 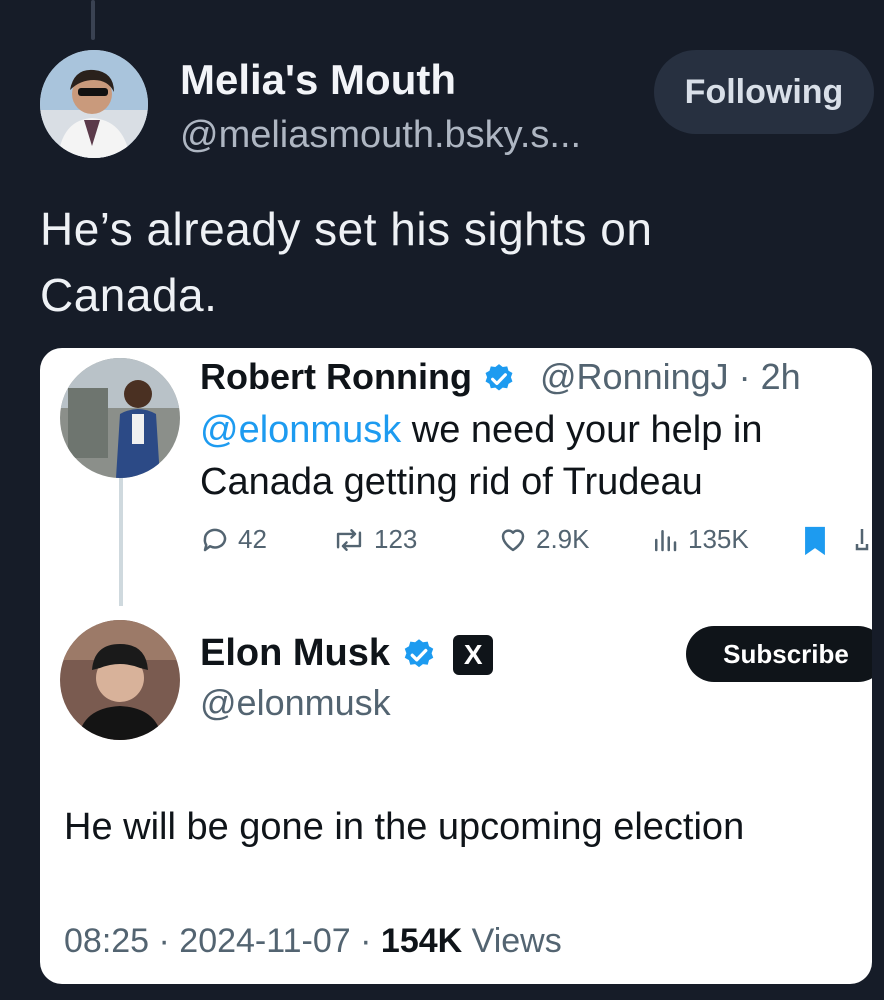 I want to click on post-text: He’s already set his sights on Canada., so click(x=346, y=262).